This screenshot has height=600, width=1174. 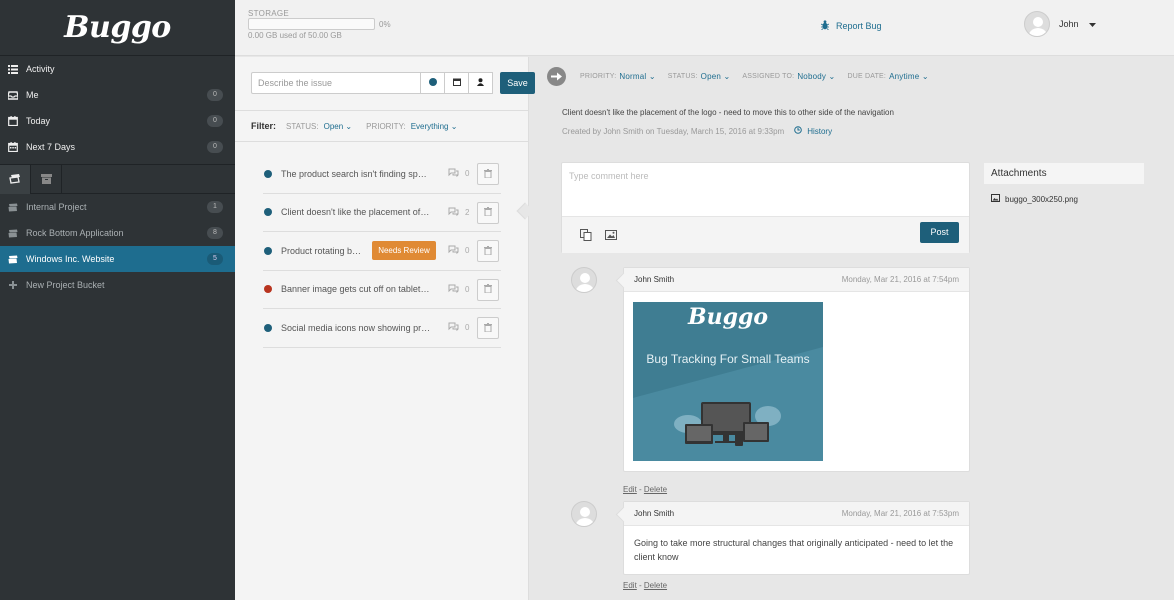 I want to click on image-icon, so click(x=611, y=235).